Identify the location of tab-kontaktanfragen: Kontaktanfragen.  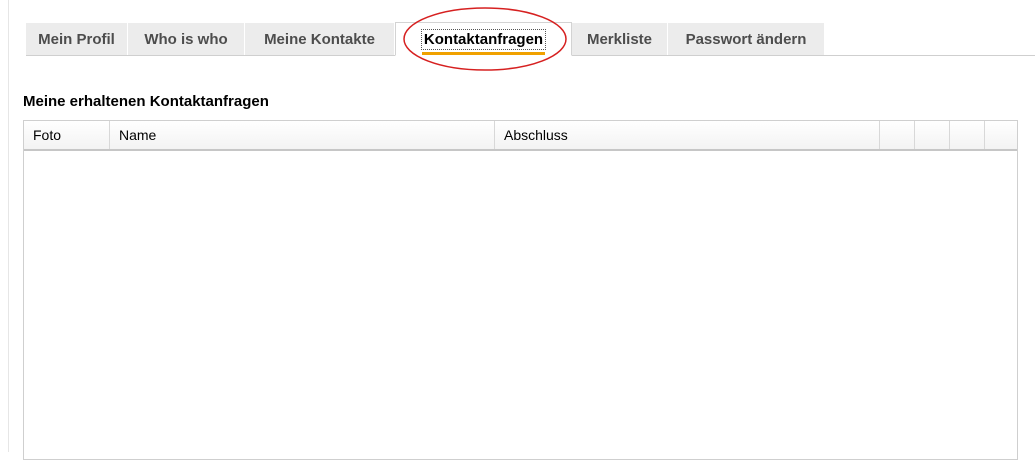
(483, 39).